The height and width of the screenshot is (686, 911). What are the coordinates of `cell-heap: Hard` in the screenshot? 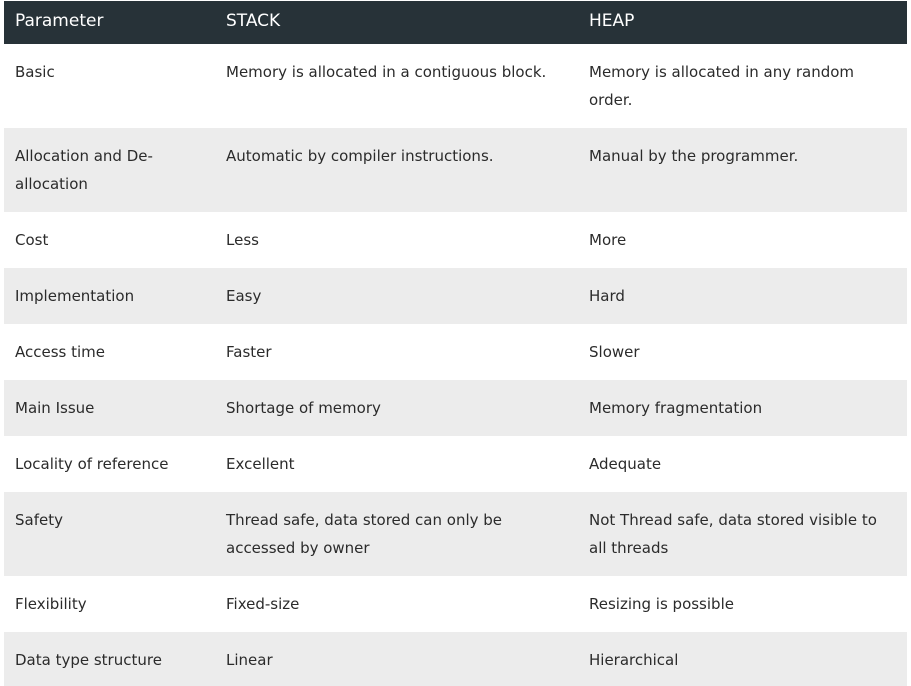 It's located at (607, 296).